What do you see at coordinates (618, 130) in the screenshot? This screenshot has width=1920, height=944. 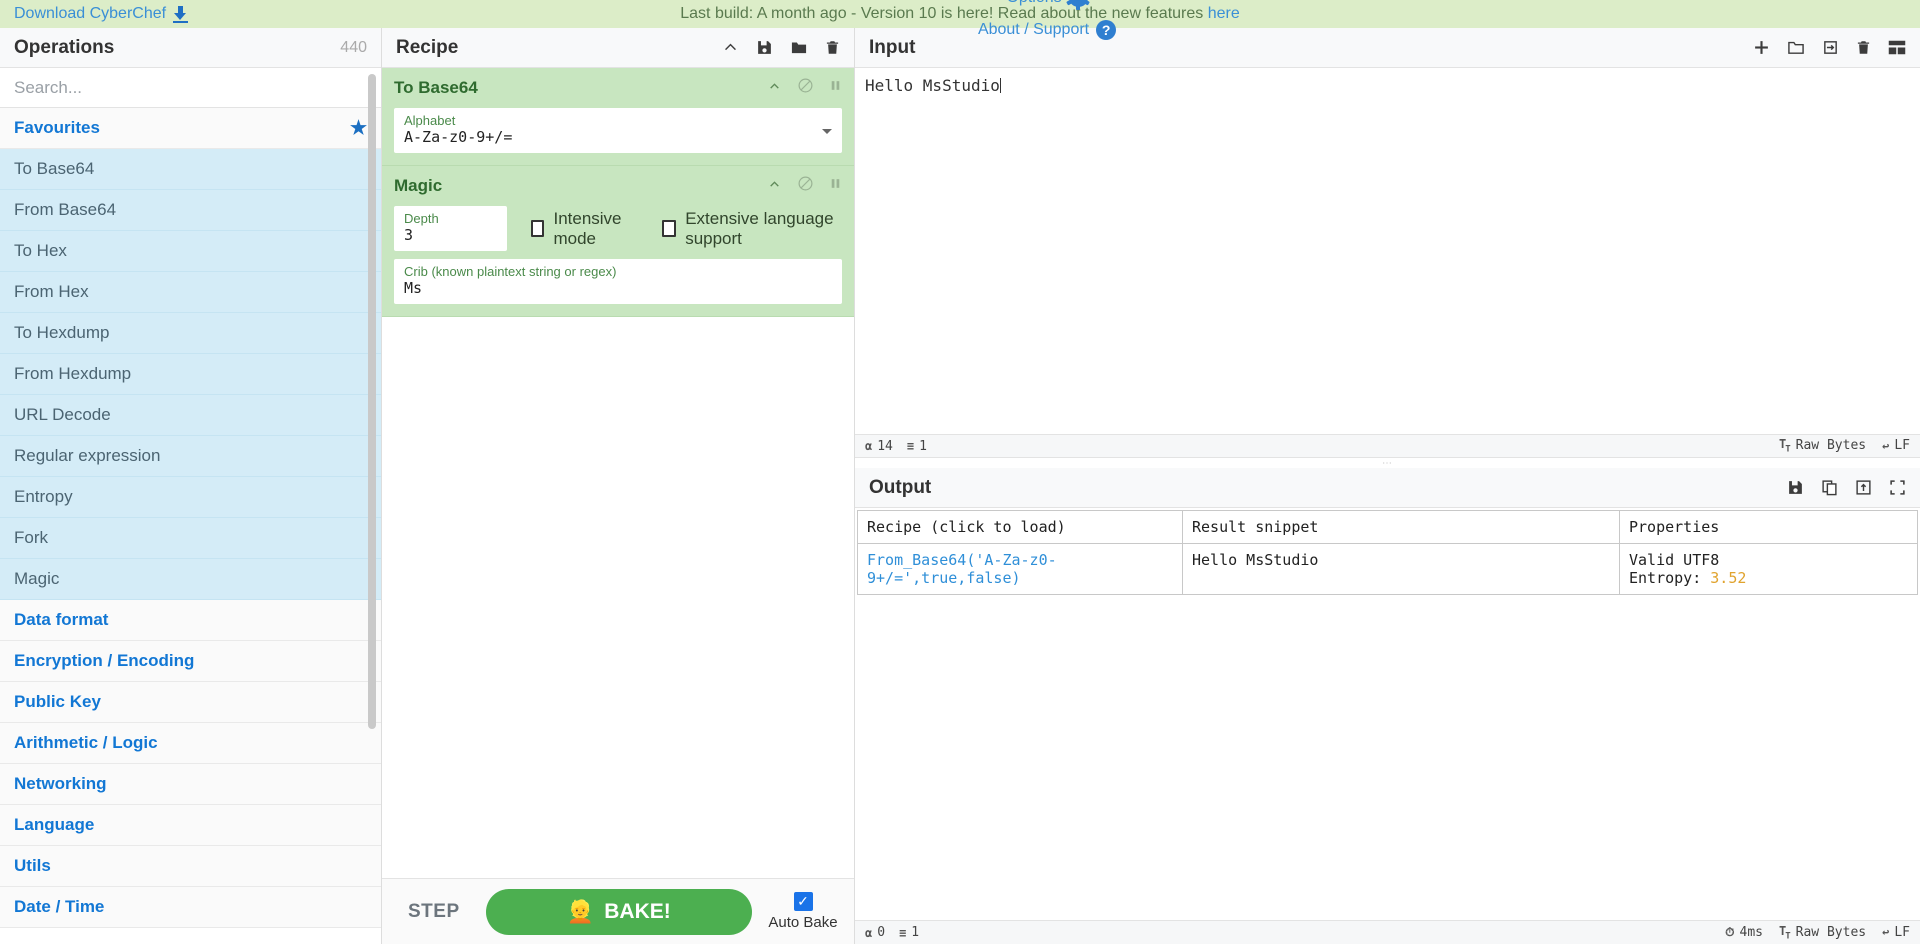 I see `arg-alphabet: Alphabet A-Za-z0-9+/=` at bounding box center [618, 130].